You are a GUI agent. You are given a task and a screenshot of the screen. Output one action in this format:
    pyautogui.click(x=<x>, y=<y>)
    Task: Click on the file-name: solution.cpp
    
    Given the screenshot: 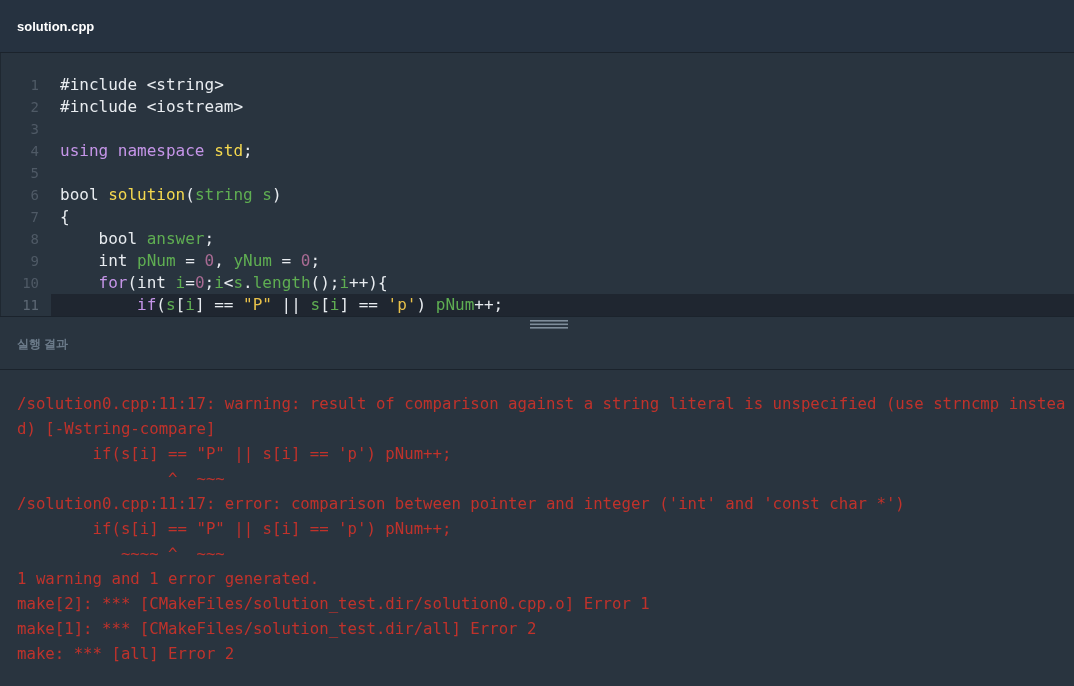 What is the action you would take?
    pyautogui.click(x=56, y=26)
    